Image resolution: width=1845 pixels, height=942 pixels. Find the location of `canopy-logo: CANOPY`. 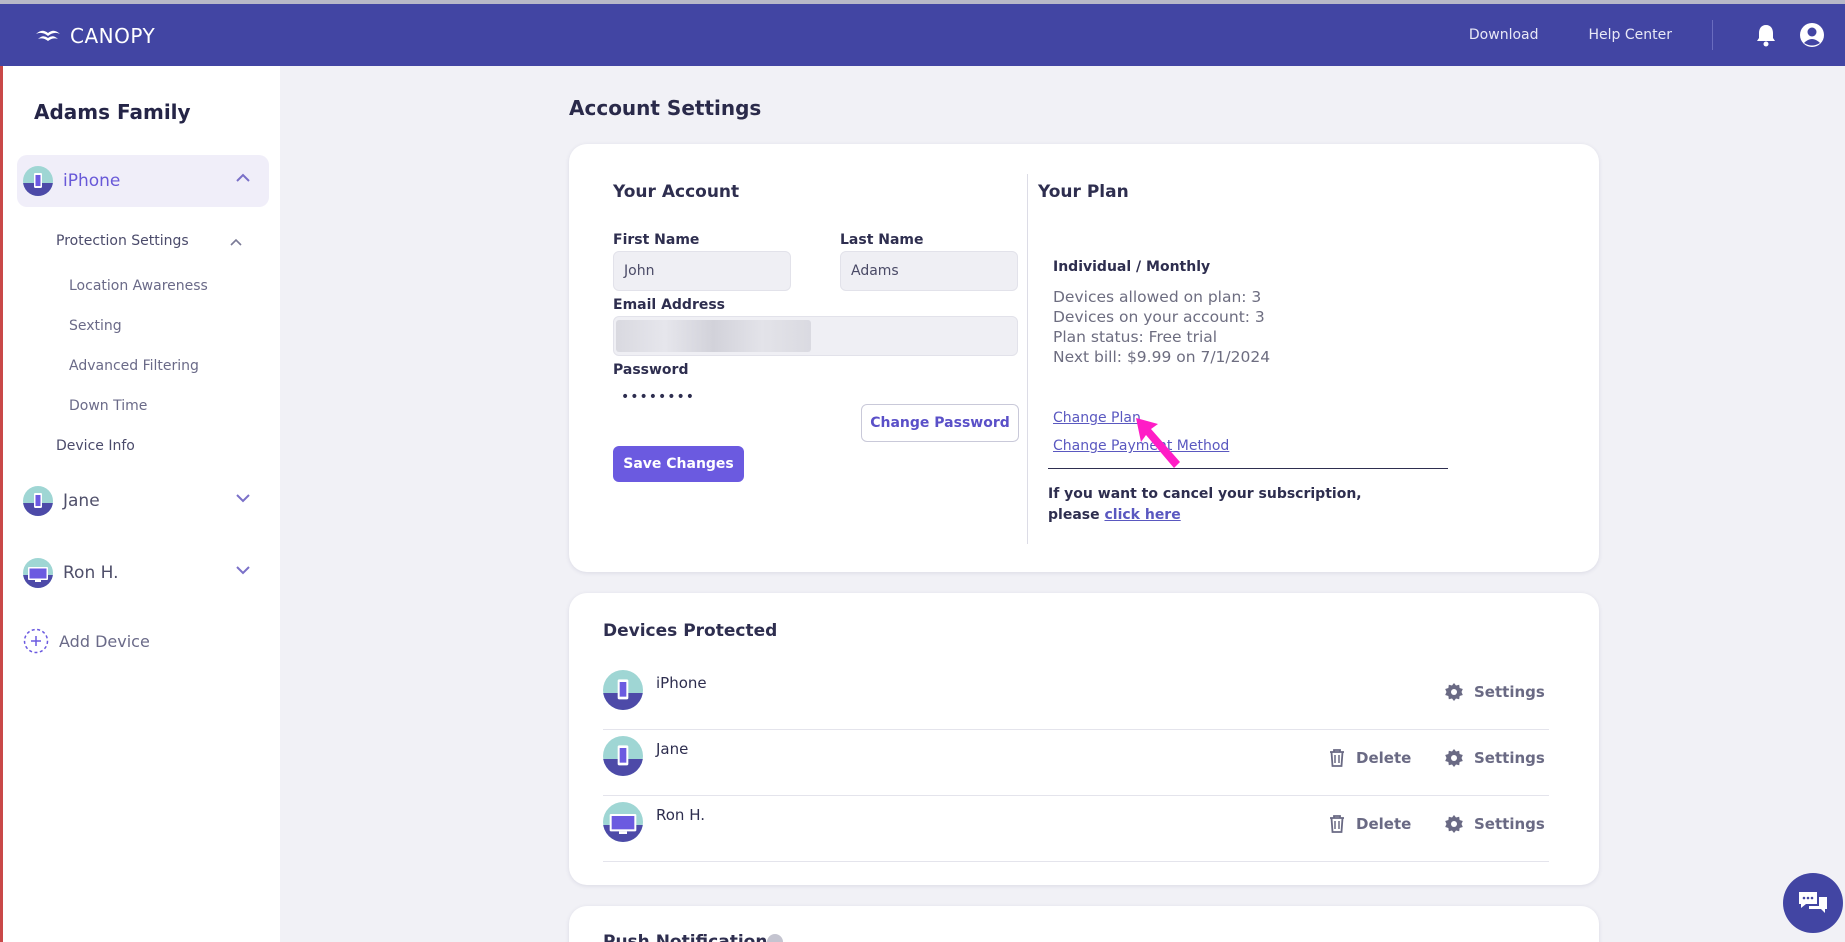

canopy-logo: CANOPY is located at coordinates (94, 36).